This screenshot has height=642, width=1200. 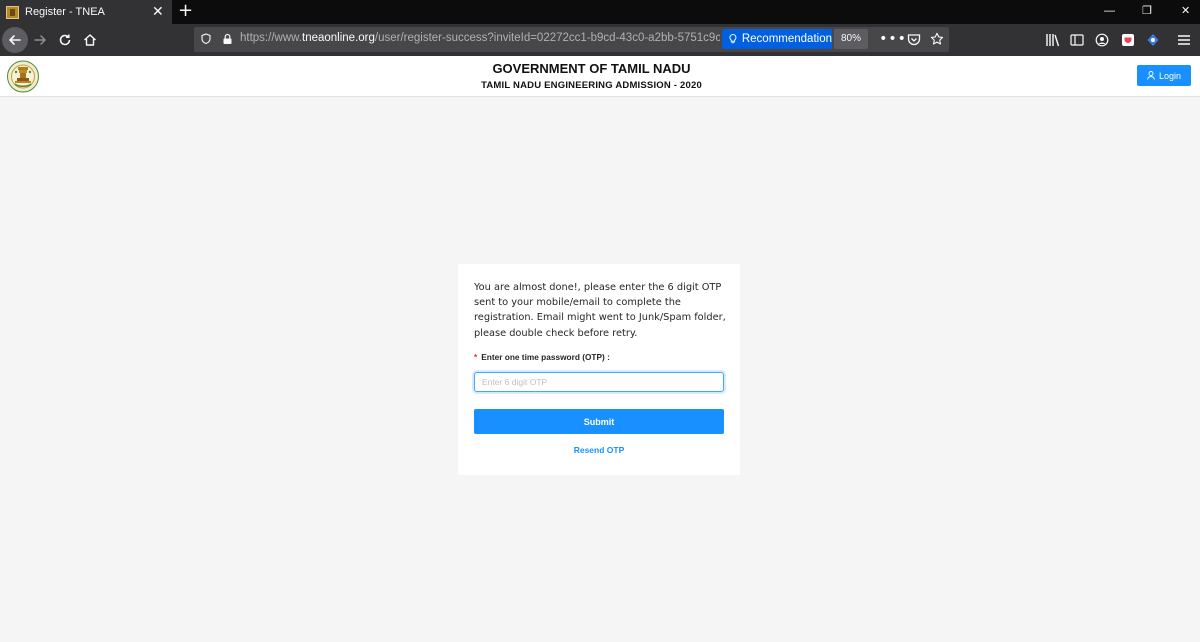 I want to click on required-mark: *, so click(x=476, y=357).